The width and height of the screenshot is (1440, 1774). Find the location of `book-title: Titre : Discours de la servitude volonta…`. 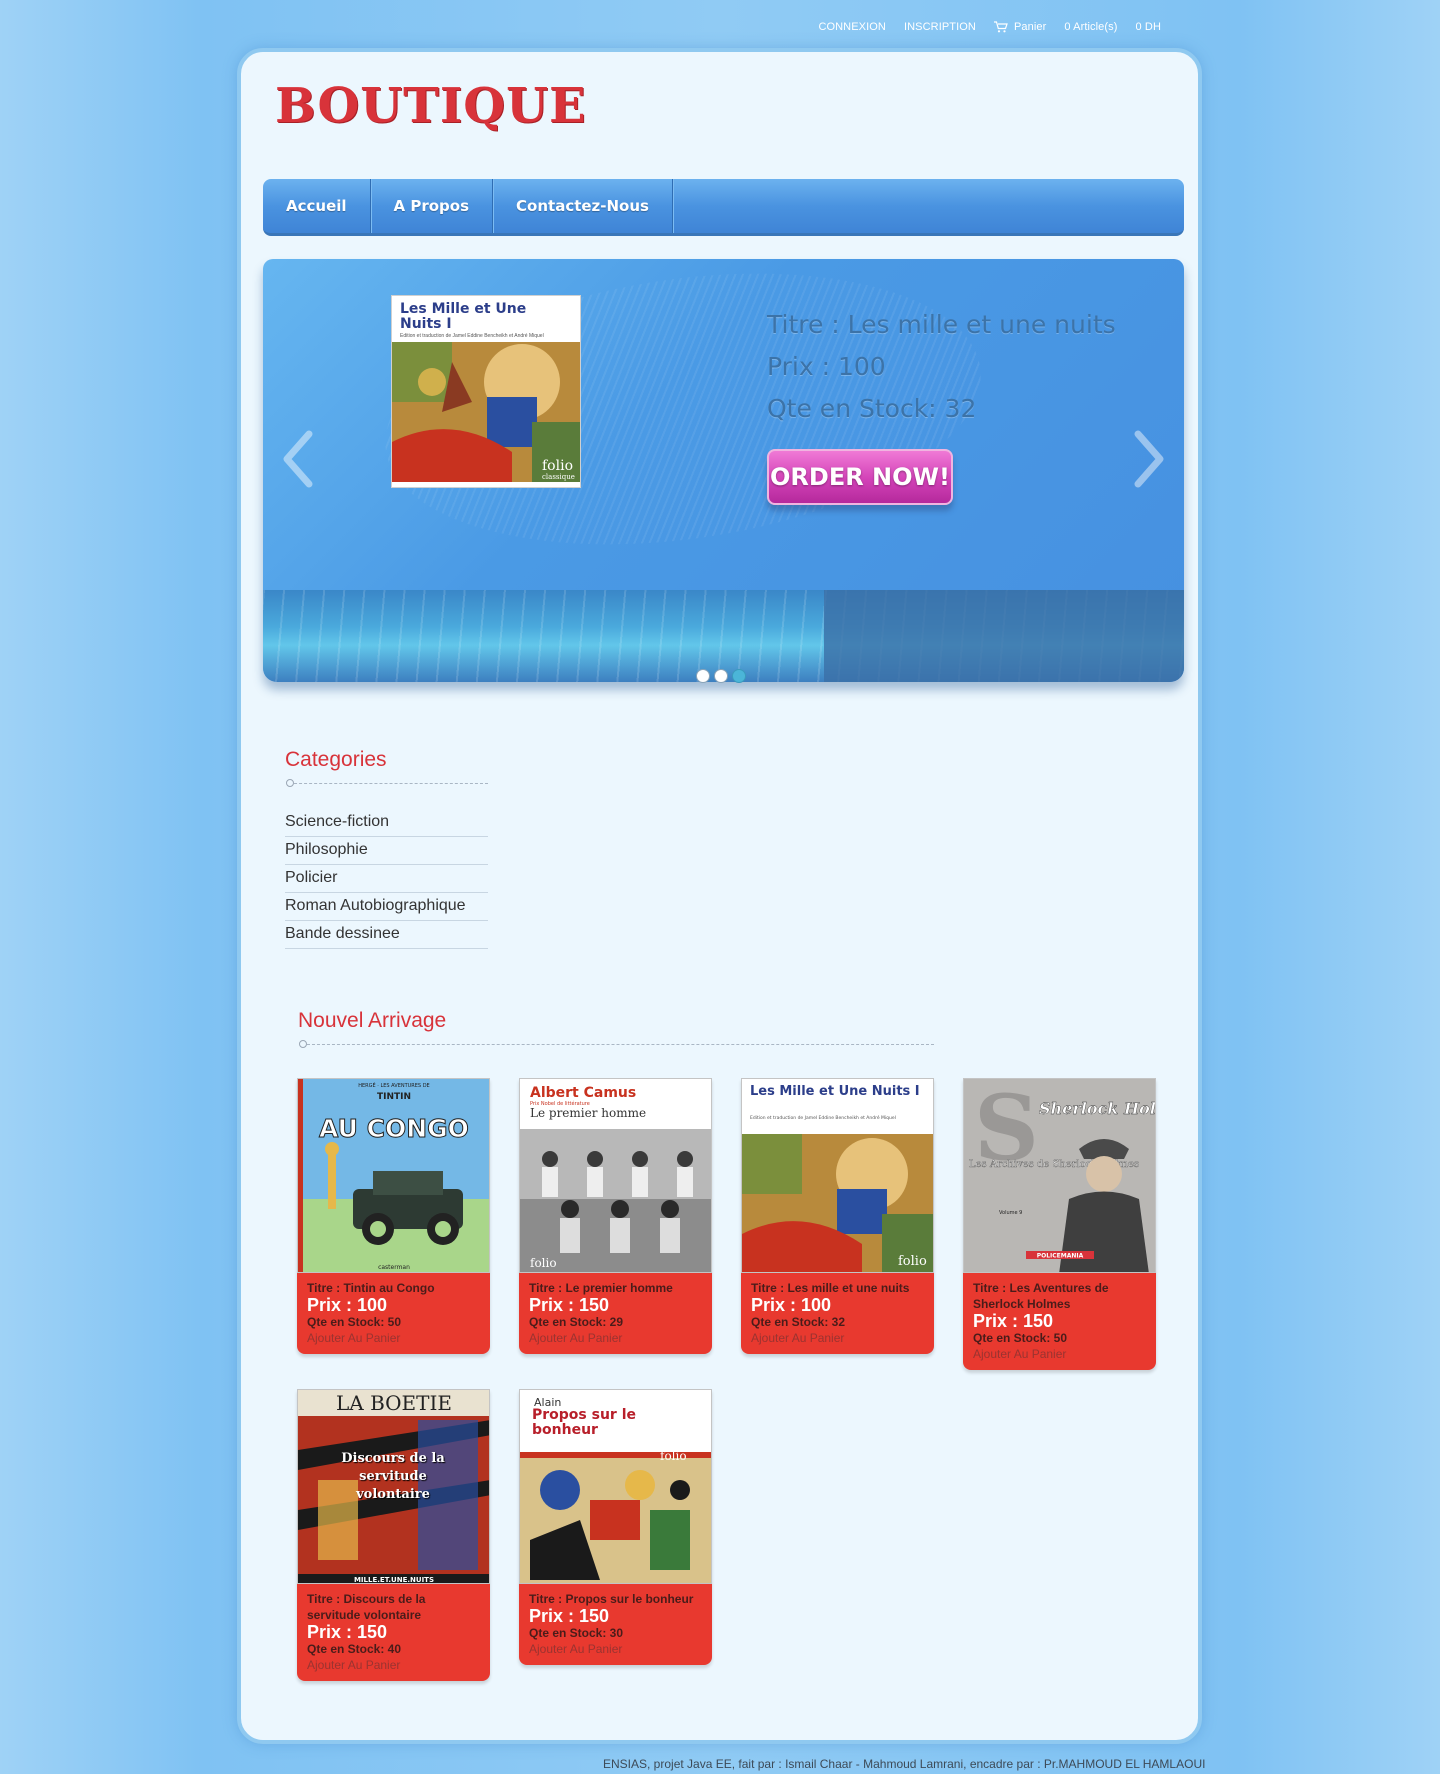

book-title: Titre : Discours de la servitude volonta… is located at coordinates (366, 1607).